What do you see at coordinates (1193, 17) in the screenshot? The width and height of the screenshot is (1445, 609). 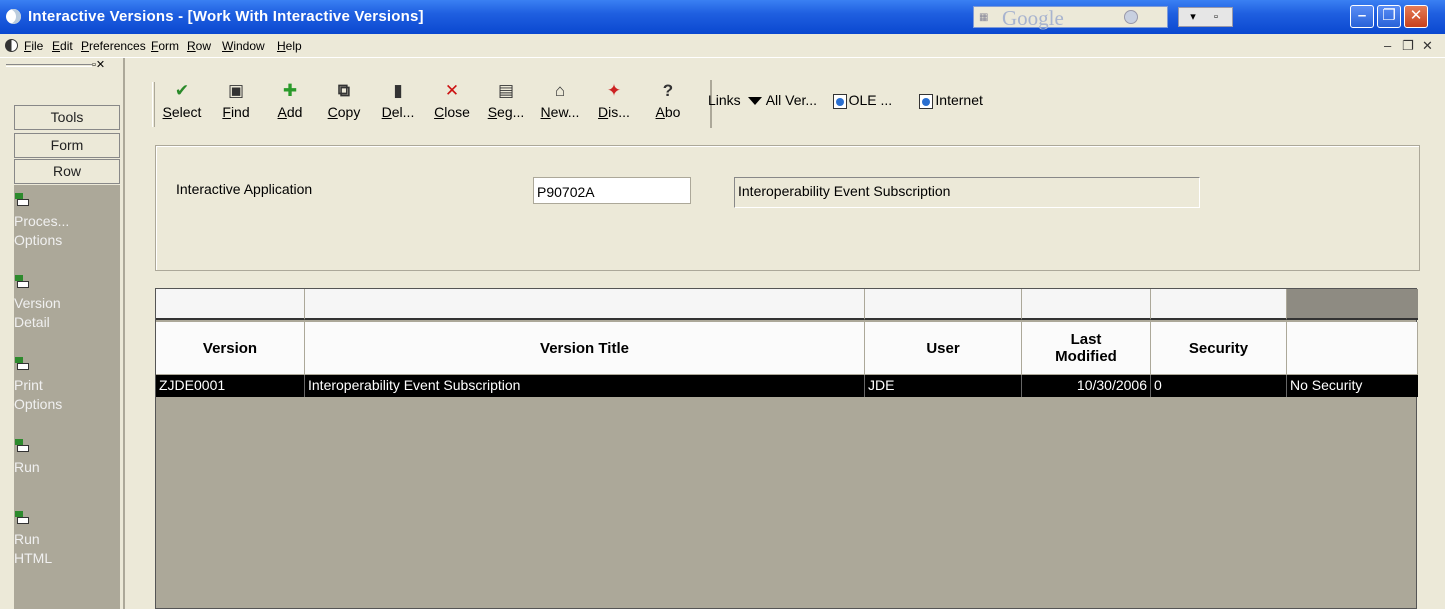 I see `chevron-down-icon: ▾` at bounding box center [1193, 17].